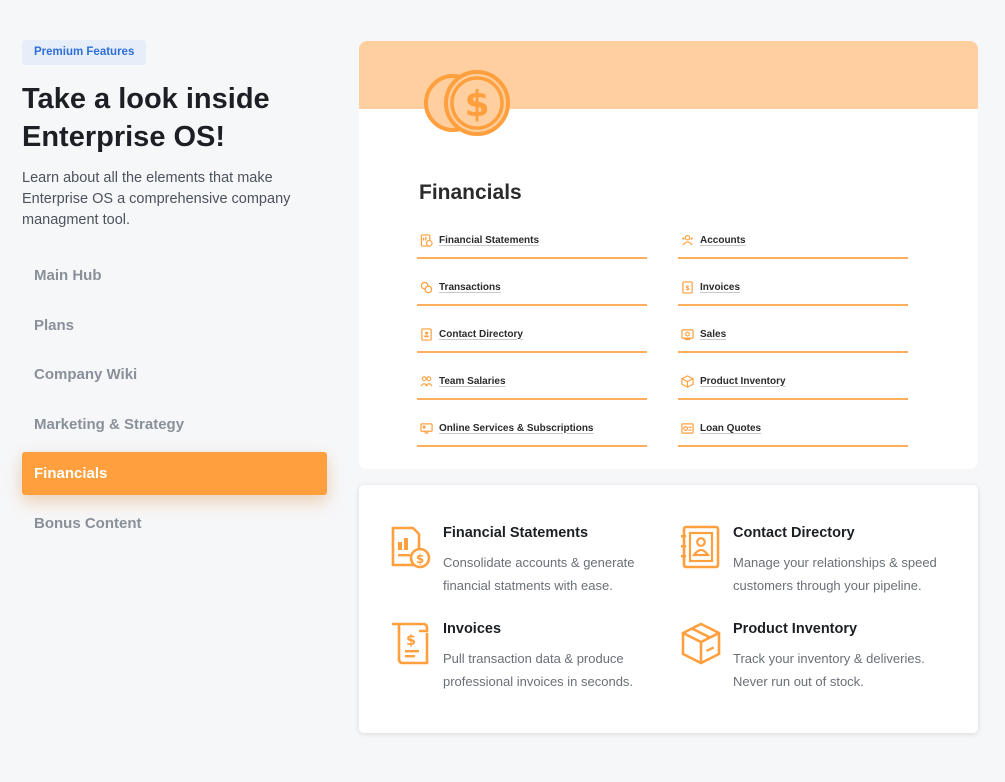 The image size is (1005, 782). What do you see at coordinates (700, 547) in the screenshot?
I see `contact-directory-icon` at bounding box center [700, 547].